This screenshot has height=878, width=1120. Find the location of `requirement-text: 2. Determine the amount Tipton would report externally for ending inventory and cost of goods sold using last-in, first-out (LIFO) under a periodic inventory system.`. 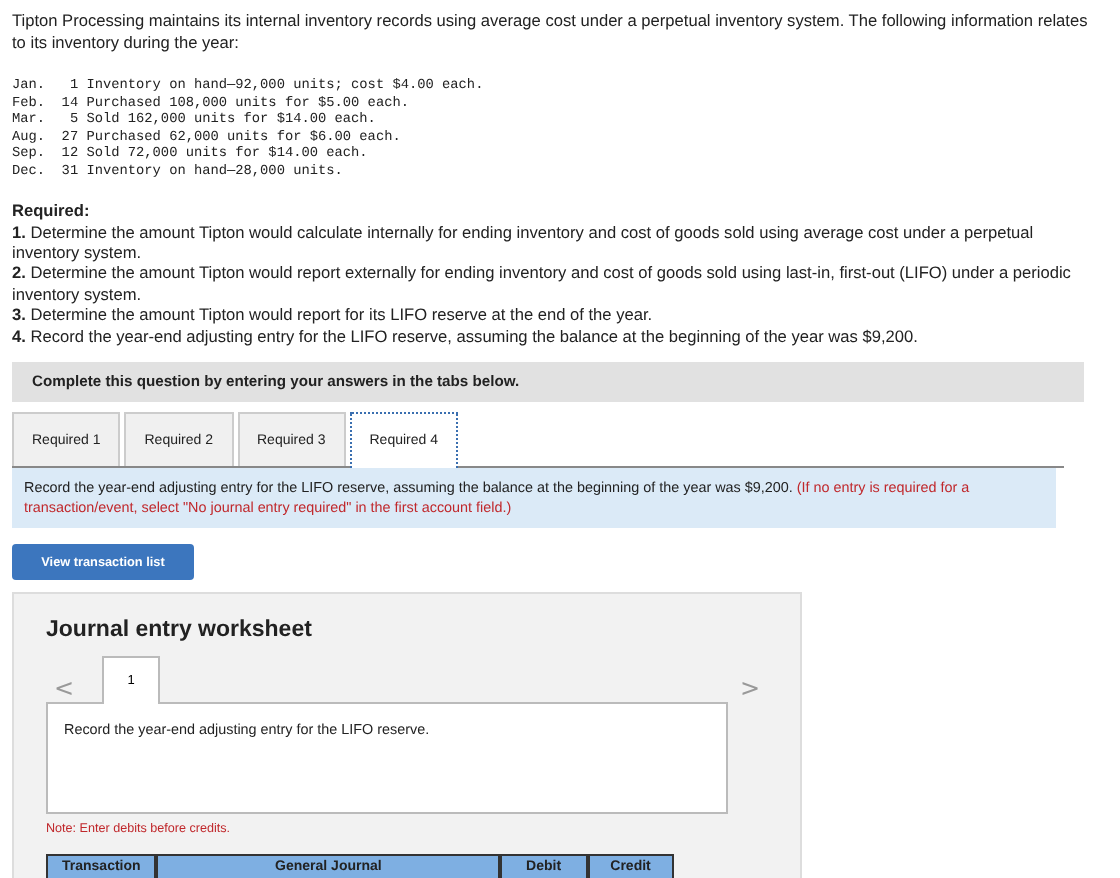

requirement-text: 2. Determine the amount Tipton would report externally for ending inventory and cost of goods sold using last-in, first-out (LIFO) under a periodic inventory system. is located at coordinates (542, 283).